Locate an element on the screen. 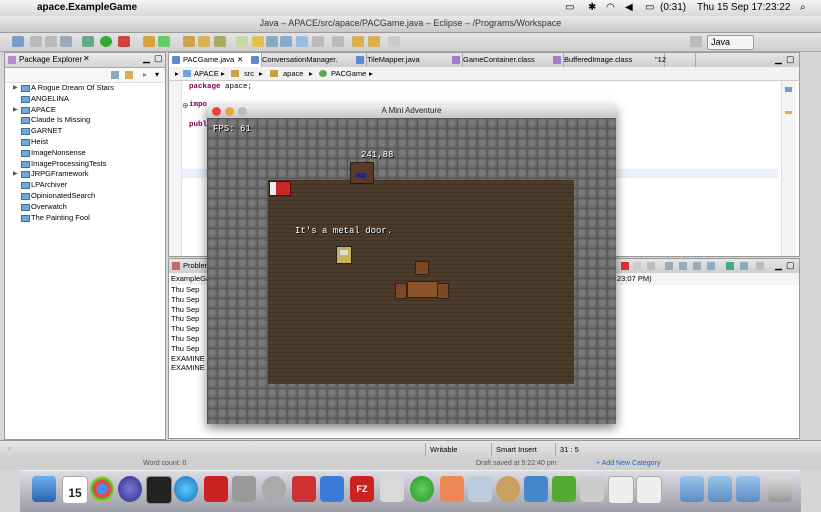 This screenshot has height=512, width=821. downloads-folder-icon is located at coordinates (748, 489).